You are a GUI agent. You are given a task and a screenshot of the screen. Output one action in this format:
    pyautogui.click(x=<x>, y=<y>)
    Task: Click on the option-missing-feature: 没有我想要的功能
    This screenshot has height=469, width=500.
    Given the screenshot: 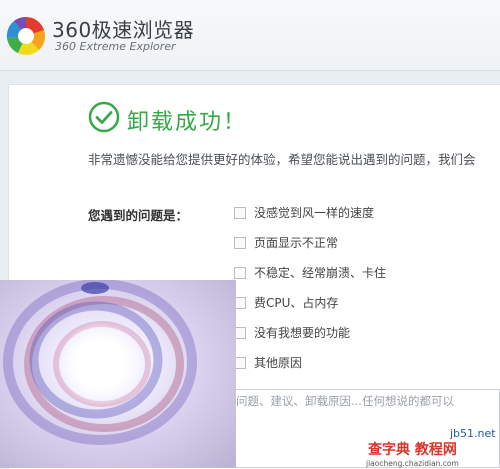 What is the action you would take?
    pyautogui.click(x=310, y=339)
    